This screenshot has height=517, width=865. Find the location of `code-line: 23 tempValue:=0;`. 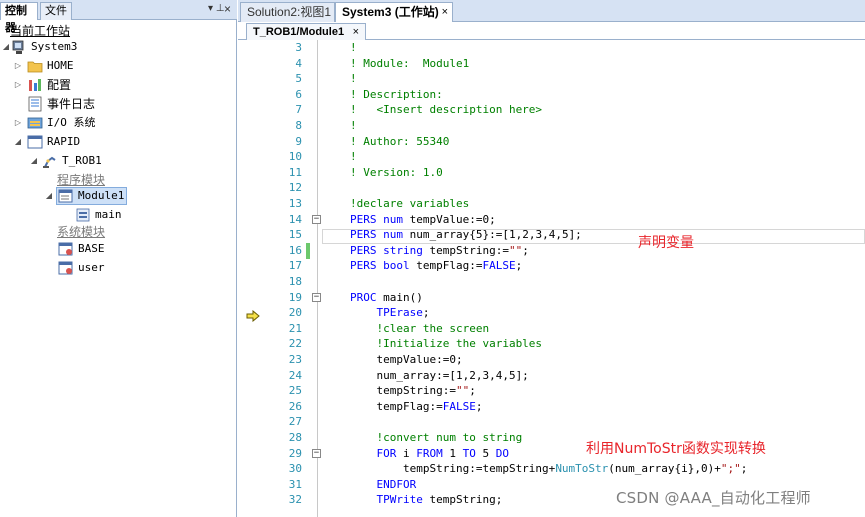

code-line: 23 tempValue:=0; is located at coordinates (551, 360).